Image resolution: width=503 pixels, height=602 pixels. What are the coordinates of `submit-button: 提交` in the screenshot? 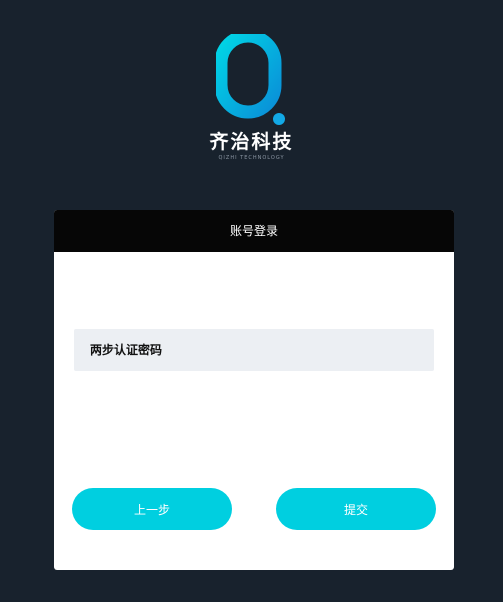 It's located at (356, 509).